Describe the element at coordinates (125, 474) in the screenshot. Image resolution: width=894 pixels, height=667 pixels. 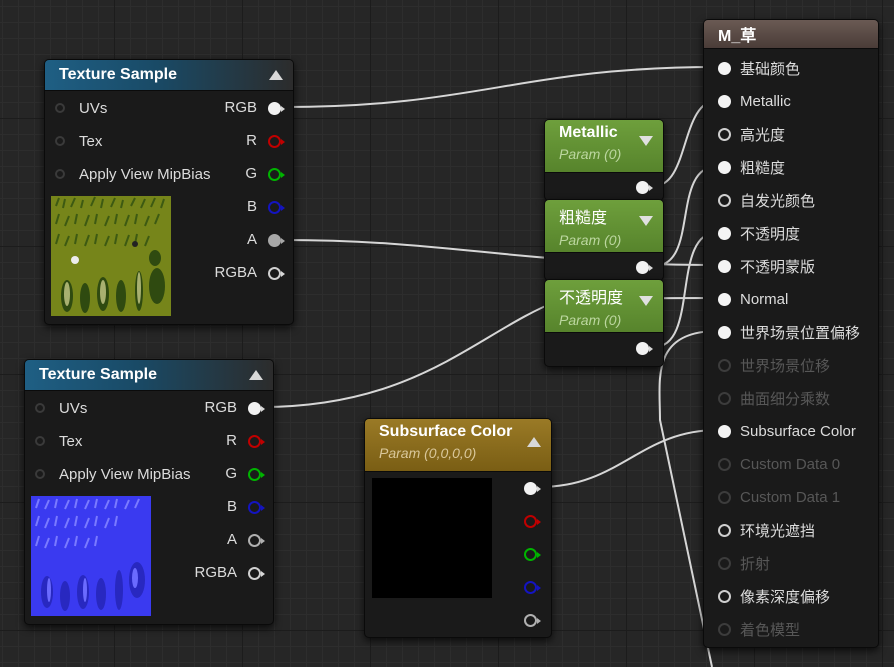
I see `pin-label: Apply View MipBias` at that location.